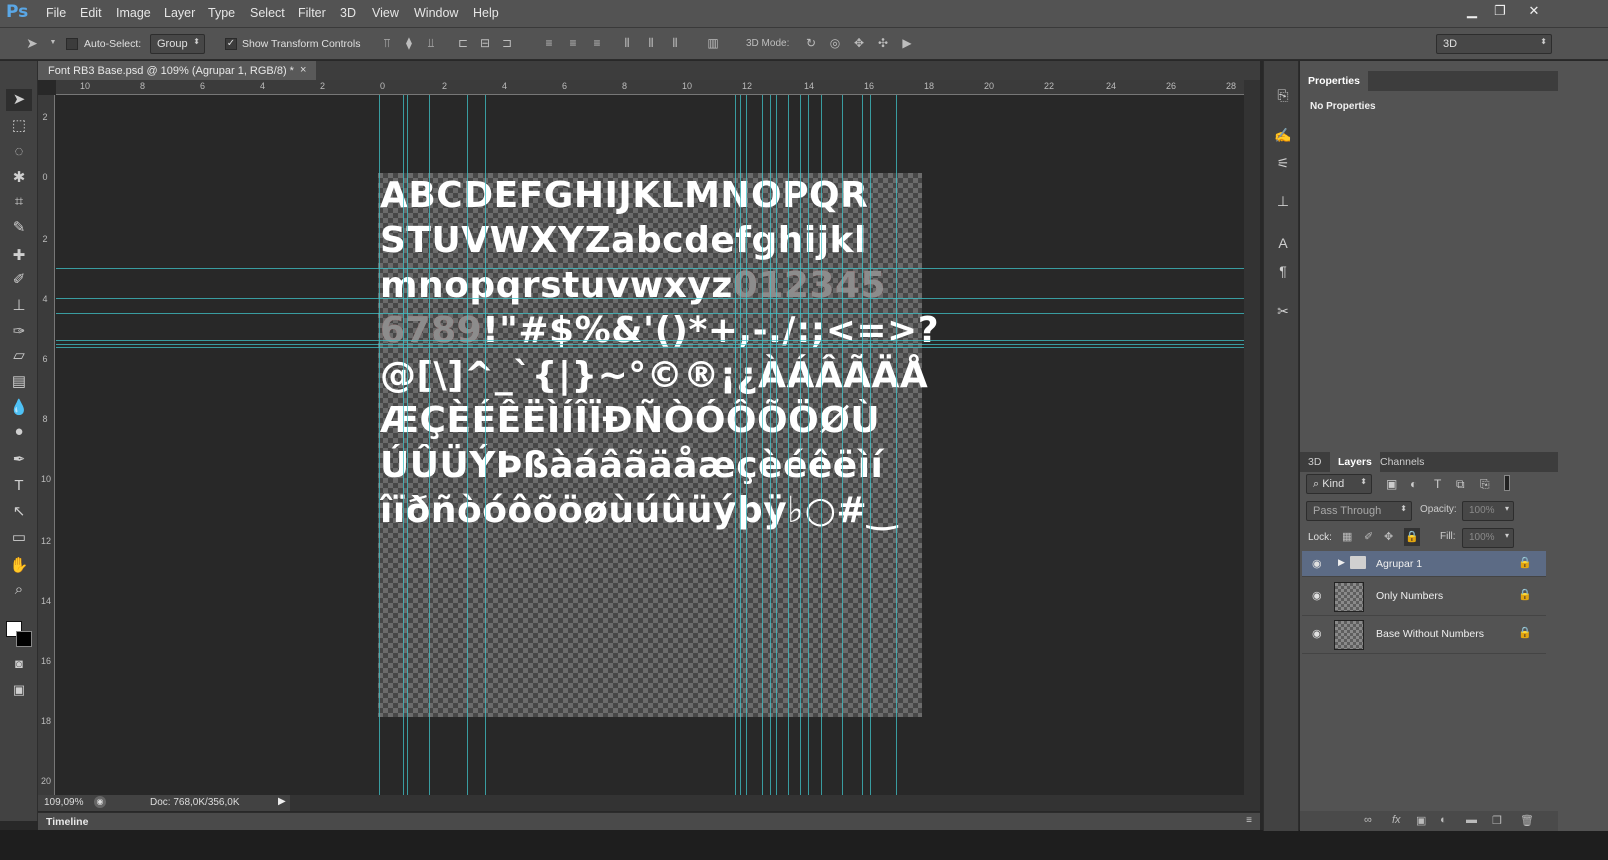 Image resolution: width=1608 pixels, height=860 pixels. Describe the element at coordinates (463, 43) in the screenshot. I see `align-left-icon: ⊏` at that location.